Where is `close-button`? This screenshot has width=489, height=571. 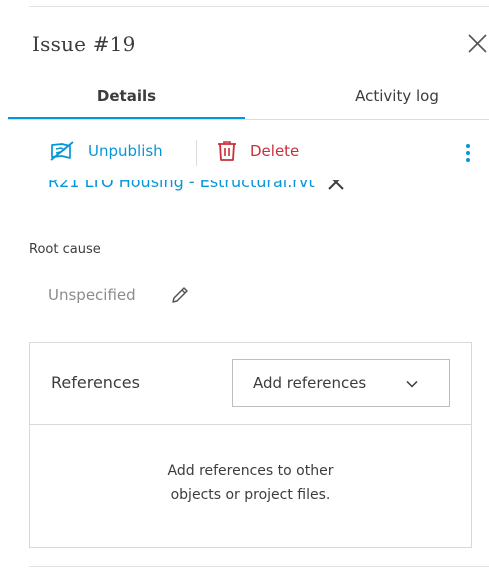
close-button is located at coordinates (477, 43).